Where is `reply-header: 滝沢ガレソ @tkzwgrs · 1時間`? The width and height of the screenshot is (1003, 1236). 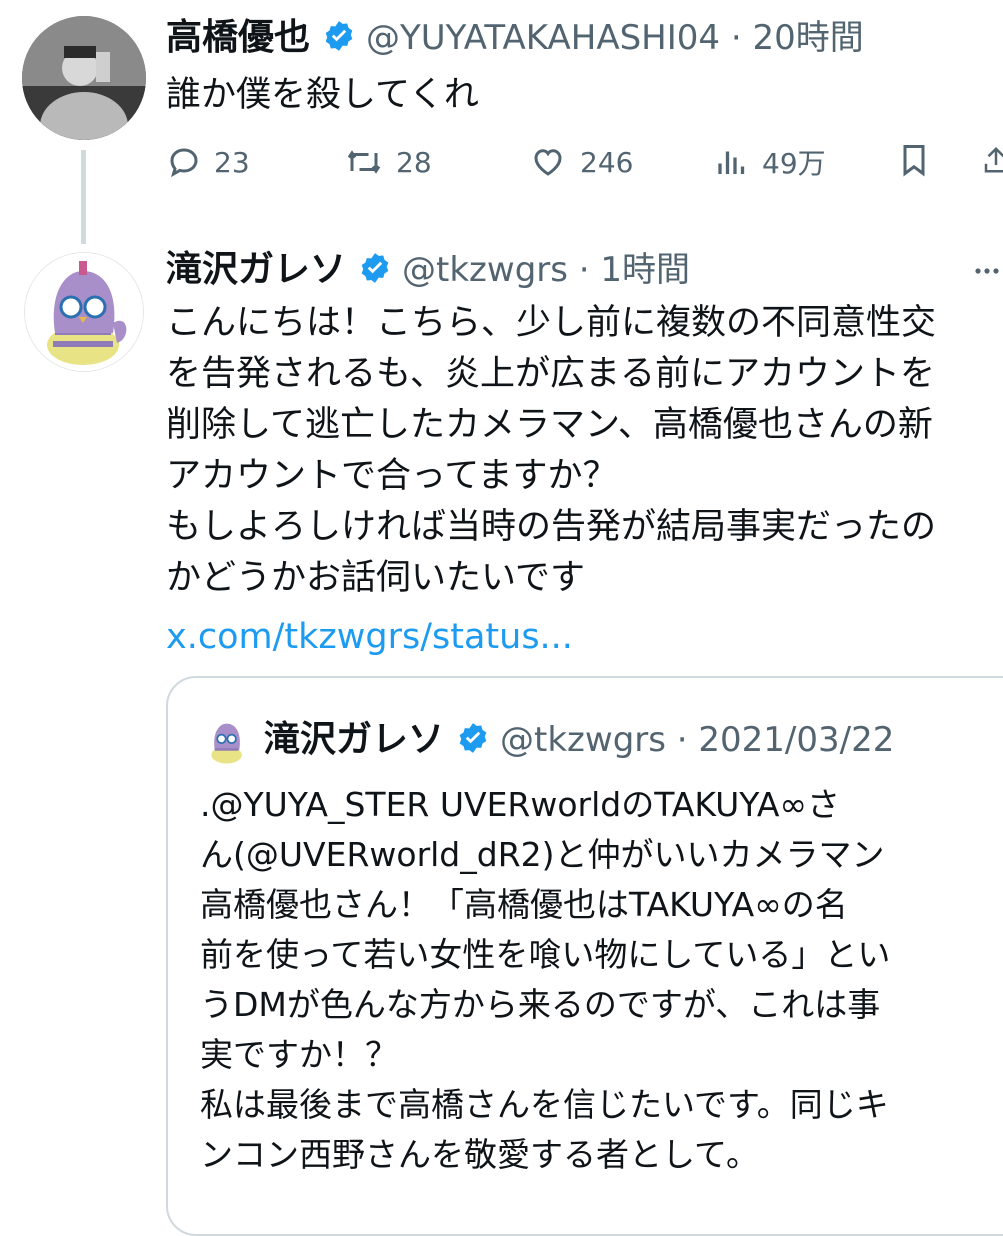 reply-header: 滝沢ガレソ @tkzwgrs · 1時間 is located at coordinates (428, 270).